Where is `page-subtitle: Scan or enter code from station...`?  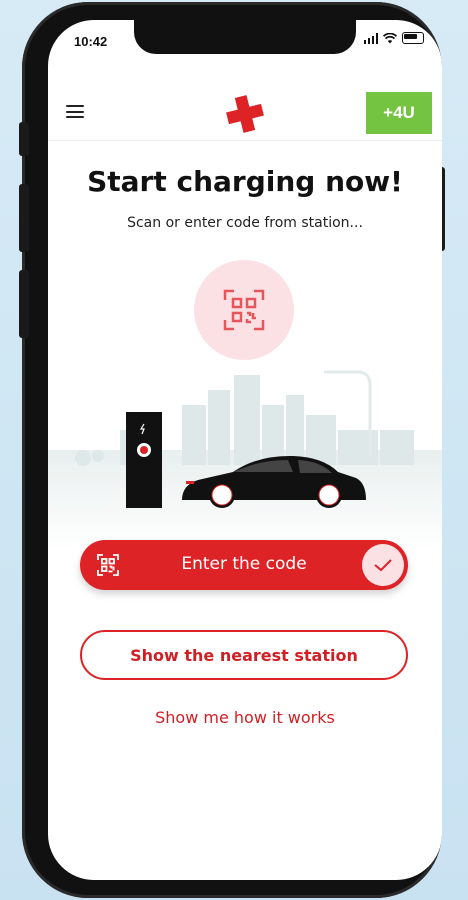
page-subtitle: Scan or enter code from station... is located at coordinates (245, 223).